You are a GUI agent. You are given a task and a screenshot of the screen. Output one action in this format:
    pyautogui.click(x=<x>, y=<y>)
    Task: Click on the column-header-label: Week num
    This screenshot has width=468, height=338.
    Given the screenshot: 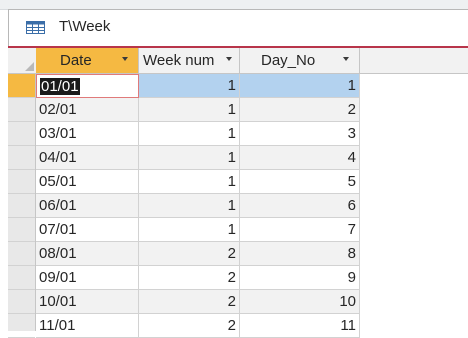 What is the action you would take?
    pyautogui.click(x=179, y=60)
    